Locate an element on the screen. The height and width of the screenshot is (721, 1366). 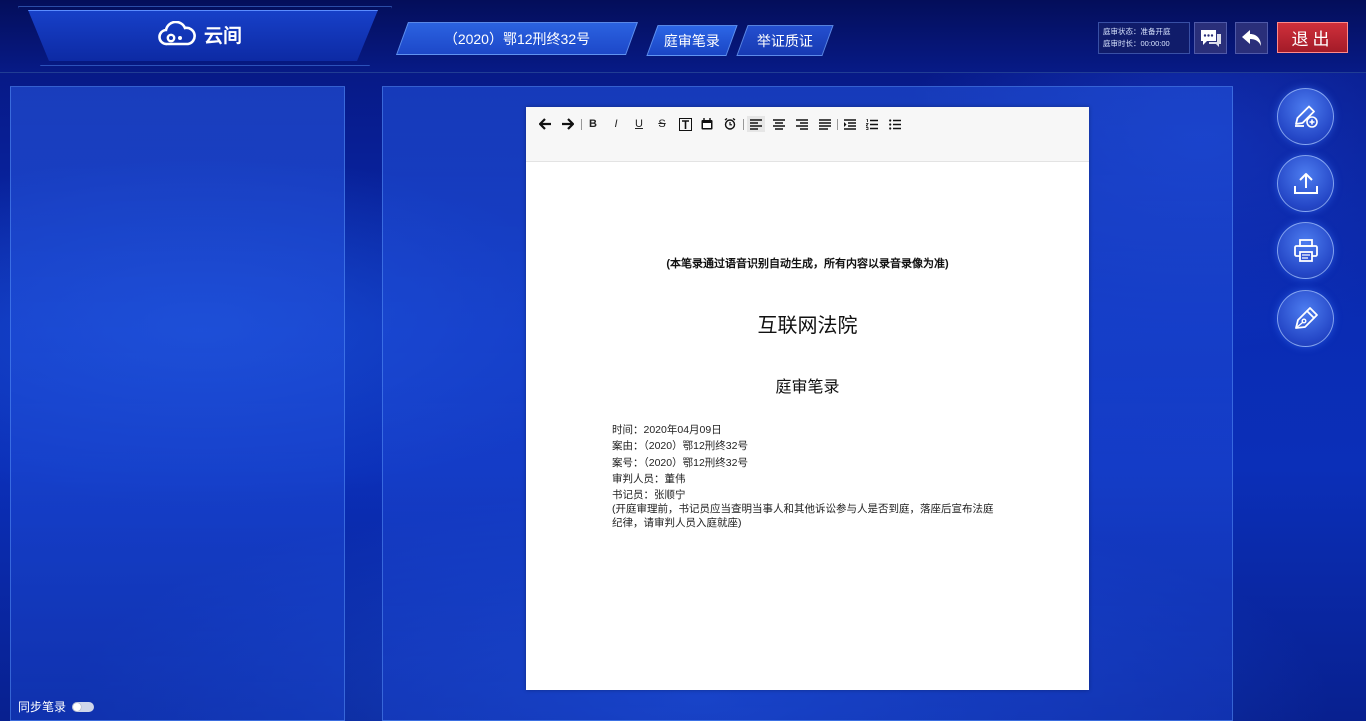
print-icon is located at coordinates (1305, 250).